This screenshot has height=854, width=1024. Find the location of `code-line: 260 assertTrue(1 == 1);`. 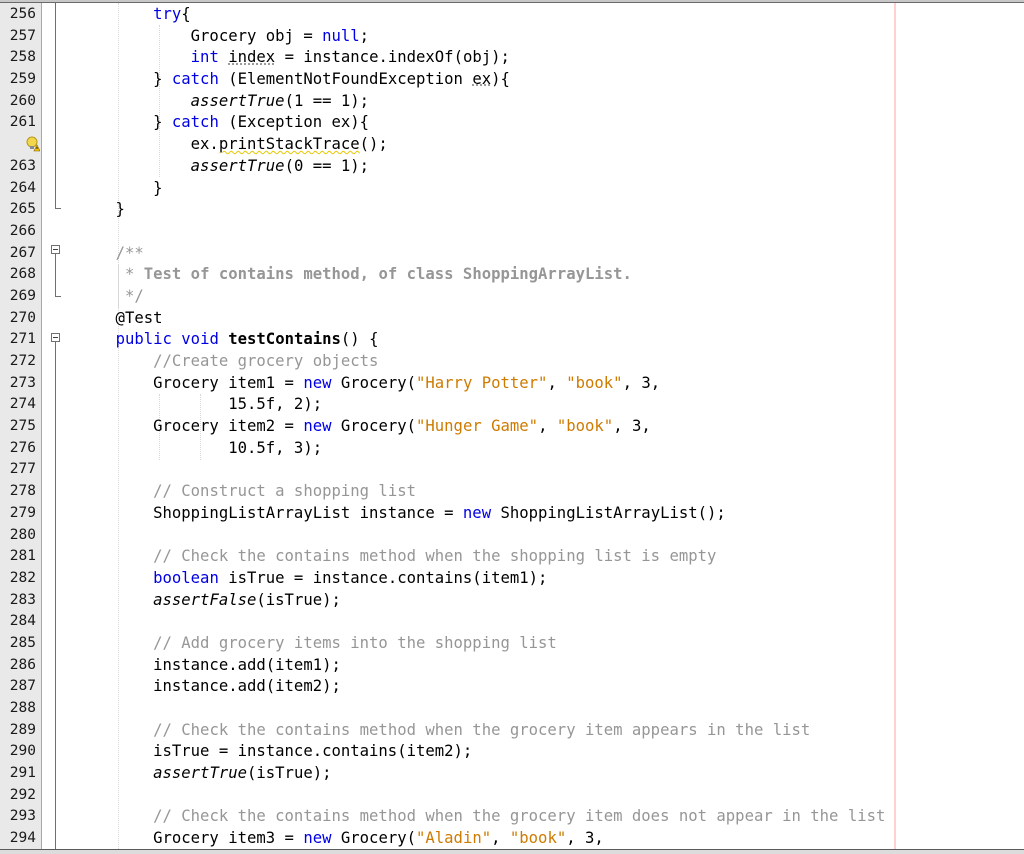

code-line: 260 assertTrue(1 == 1); is located at coordinates (512, 102).